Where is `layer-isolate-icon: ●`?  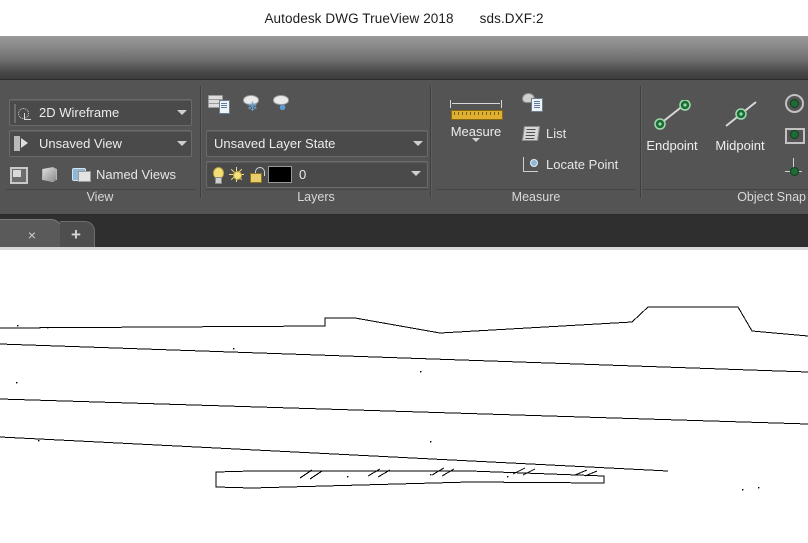
layer-isolate-icon: ● is located at coordinates (283, 104).